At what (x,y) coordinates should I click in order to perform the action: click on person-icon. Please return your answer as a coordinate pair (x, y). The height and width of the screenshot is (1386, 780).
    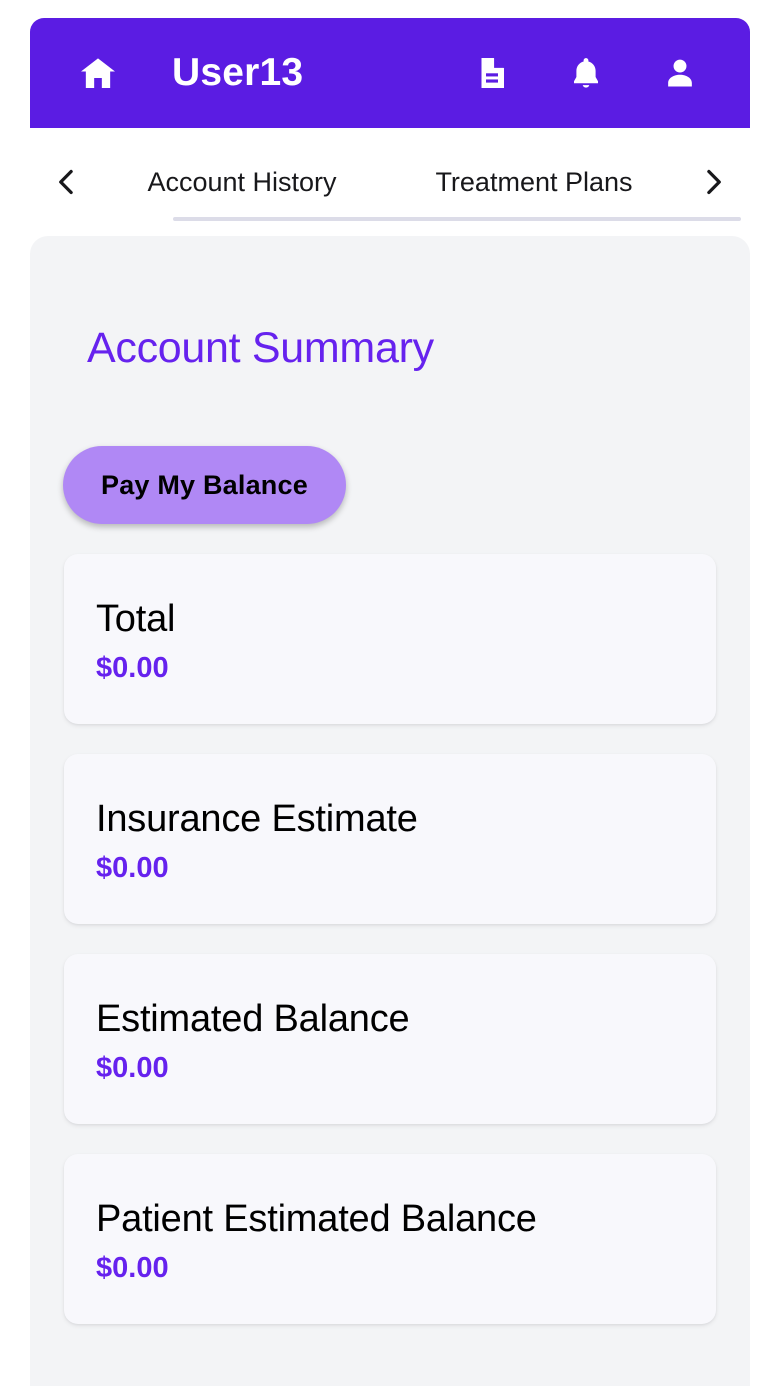
    Looking at the image, I should click on (680, 73).